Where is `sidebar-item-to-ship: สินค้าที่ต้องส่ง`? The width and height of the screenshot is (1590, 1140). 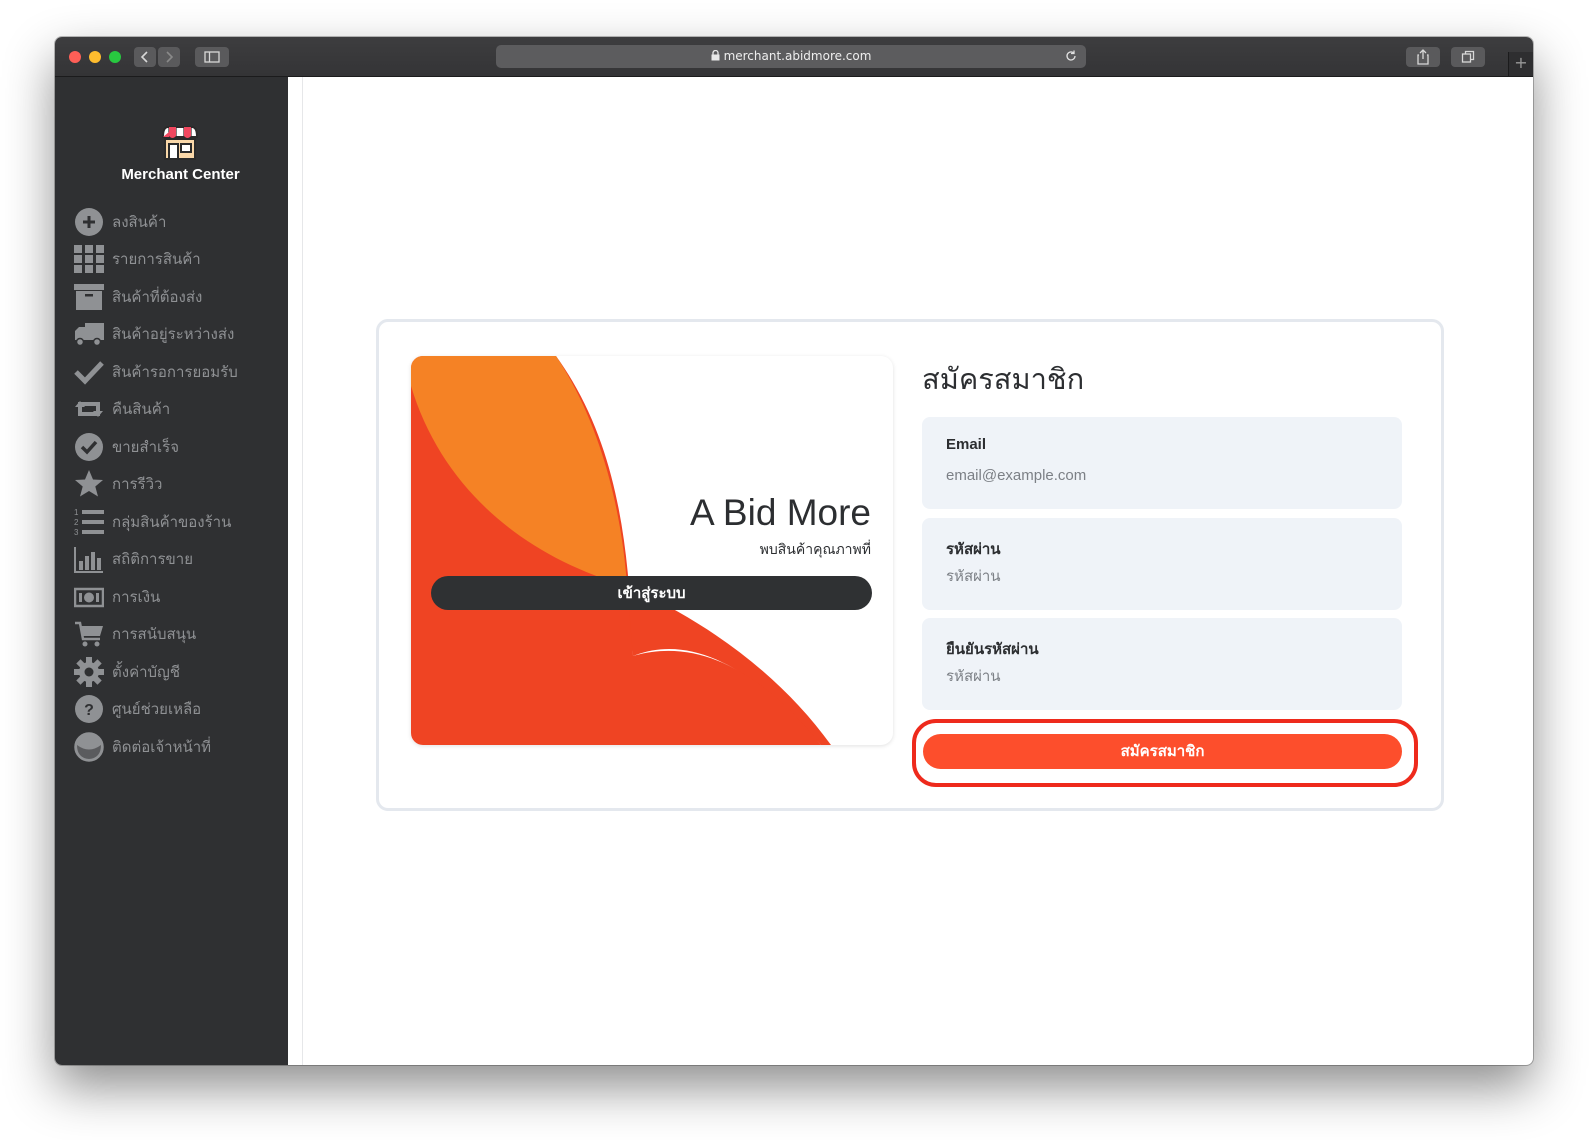
sidebar-item-to-ship: สินค้าที่ต้องส่ง is located at coordinates (184, 297).